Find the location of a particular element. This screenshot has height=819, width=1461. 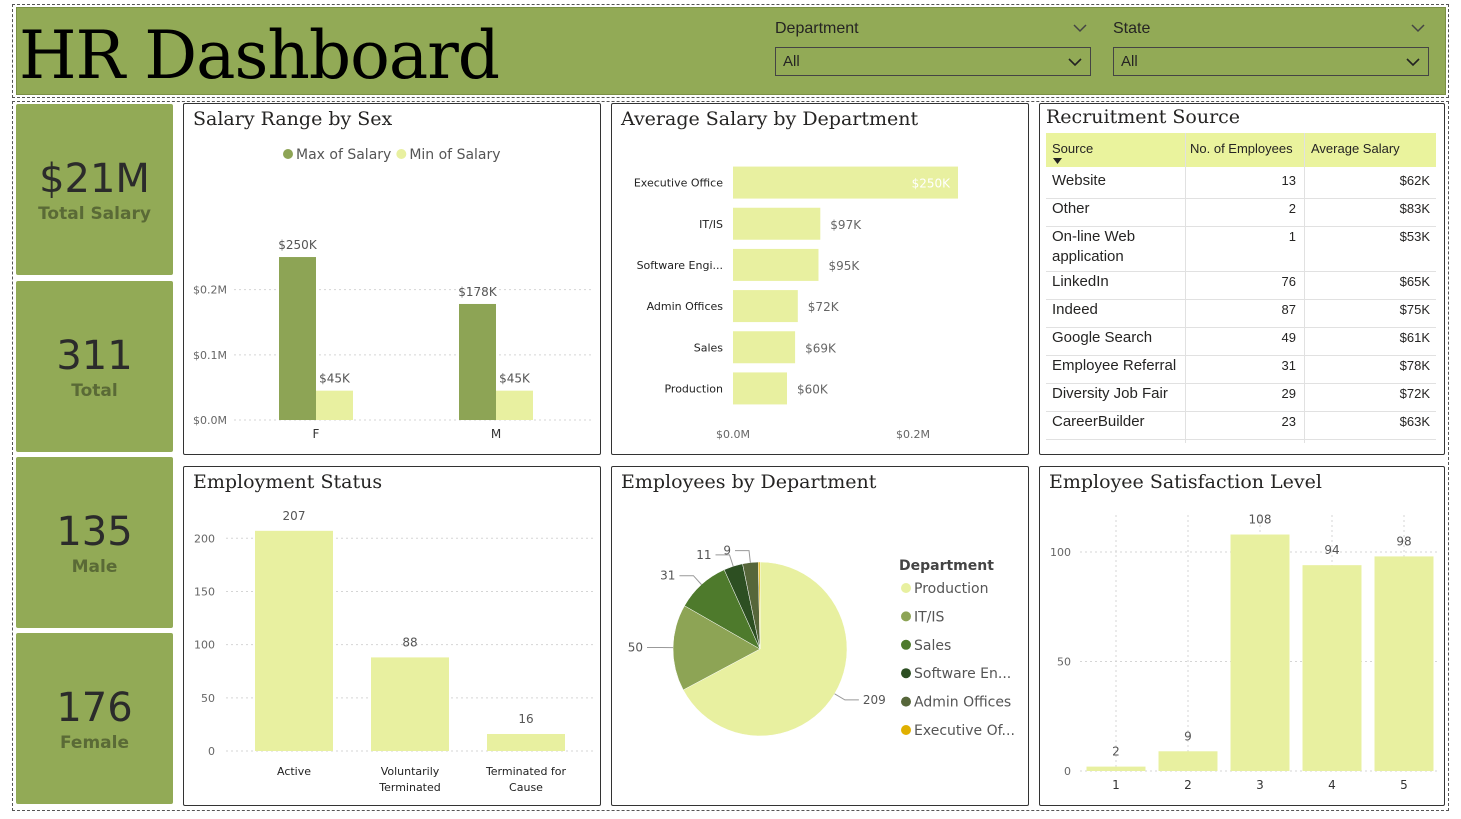

department-dropdown: All is located at coordinates (933, 61).